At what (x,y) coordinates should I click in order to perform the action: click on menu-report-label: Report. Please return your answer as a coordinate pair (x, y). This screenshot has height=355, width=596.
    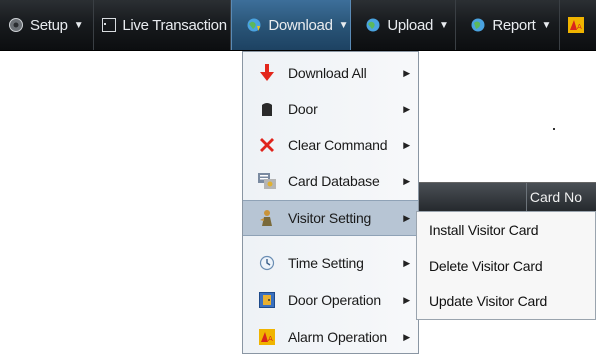
    Looking at the image, I should click on (514, 25).